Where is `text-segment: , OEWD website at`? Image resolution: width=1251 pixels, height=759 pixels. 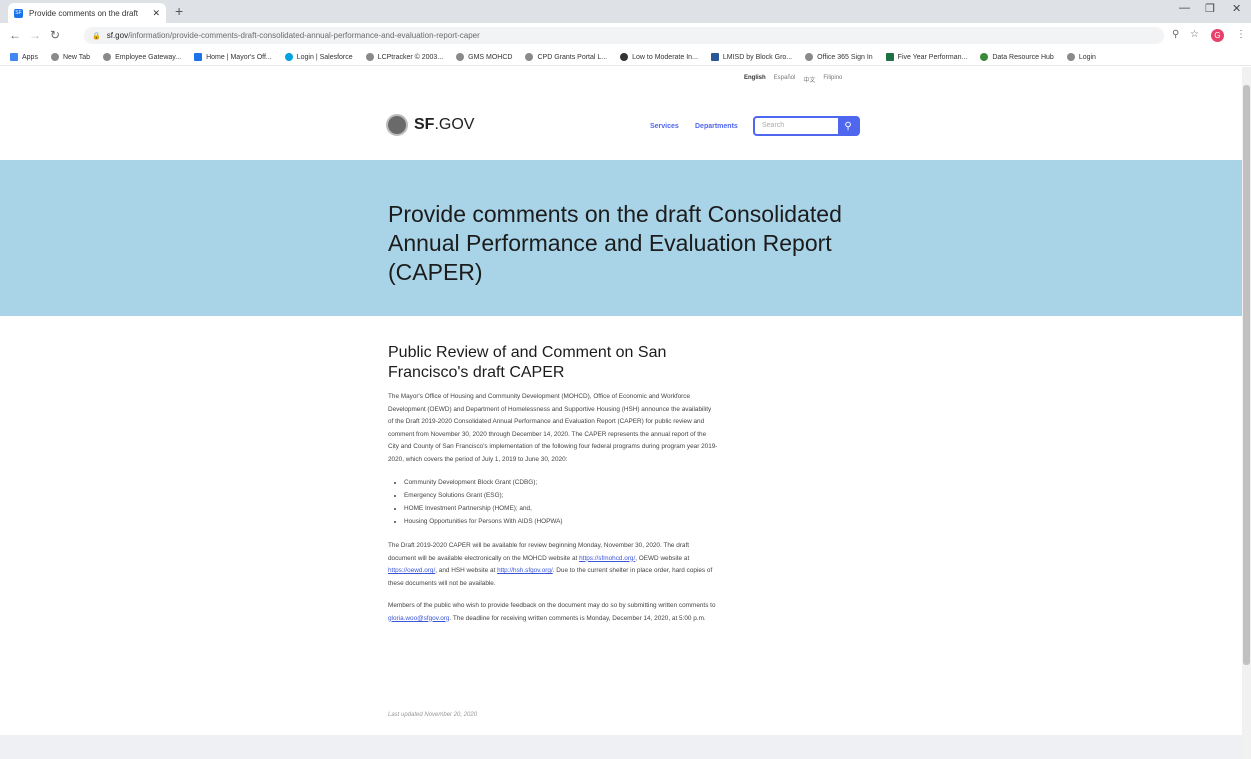
text-segment: , OEWD website at is located at coordinates (662, 558).